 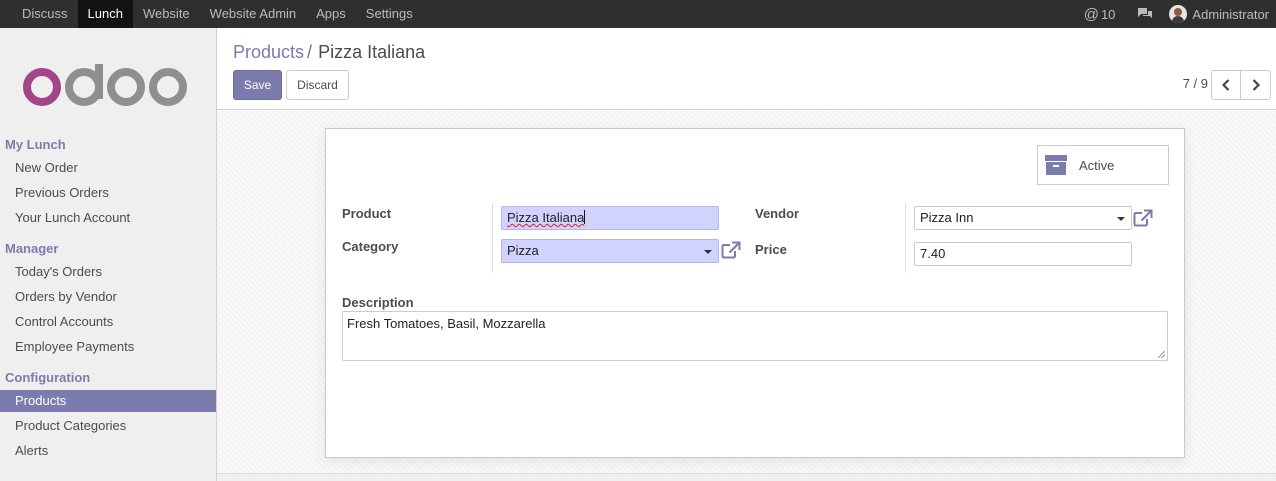 What do you see at coordinates (108, 272) in the screenshot?
I see `sidebar-item-todays-orders: Today's Orders` at bounding box center [108, 272].